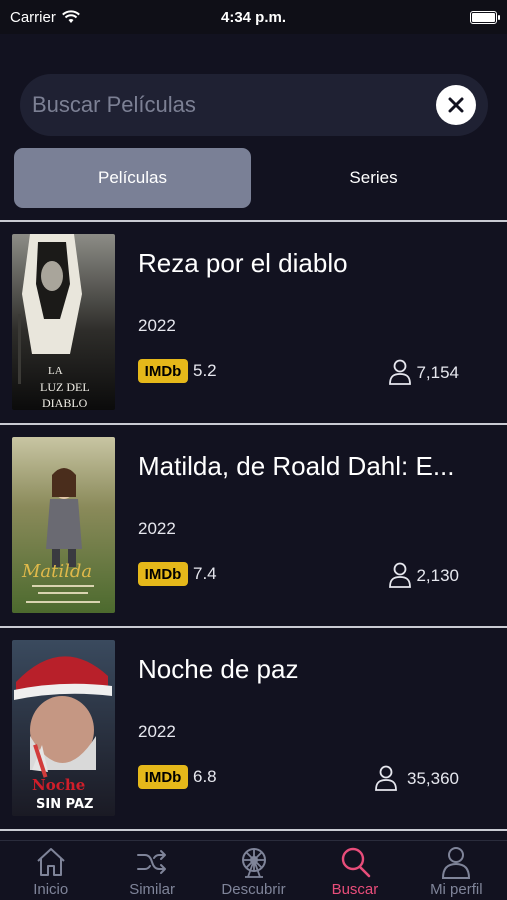 Image resolution: width=507 pixels, height=900 pixels. Describe the element at coordinates (433, 778) in the screenshot. I see `vote-count: 35,360` at that location.